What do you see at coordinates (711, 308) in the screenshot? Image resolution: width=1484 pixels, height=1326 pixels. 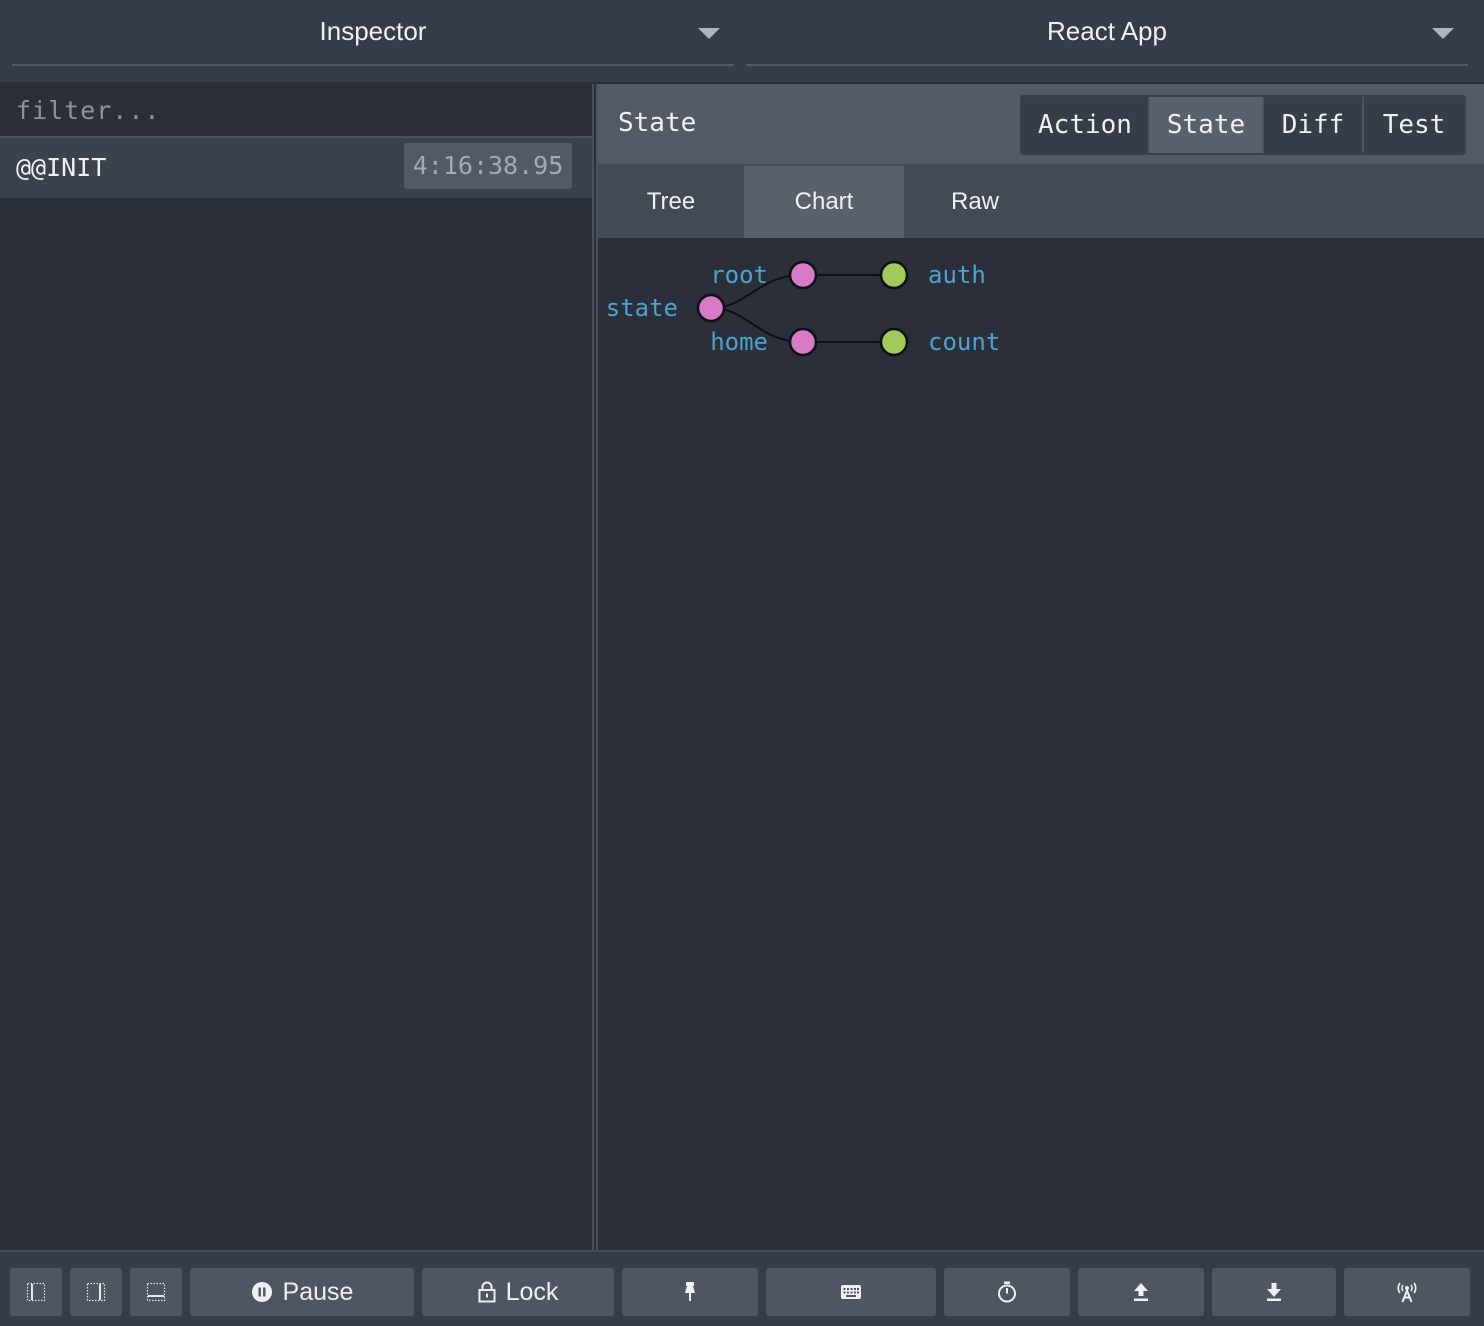 I see `chart-node-state` at bounding box center [711, 308].